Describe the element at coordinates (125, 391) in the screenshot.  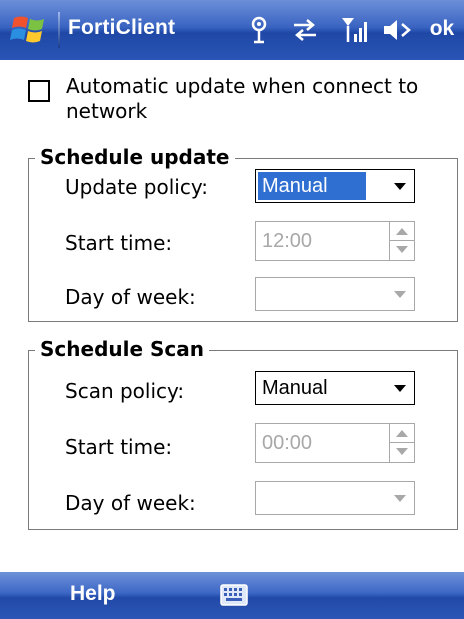
I see `scan-policy-label: Scan policy:` at that location.